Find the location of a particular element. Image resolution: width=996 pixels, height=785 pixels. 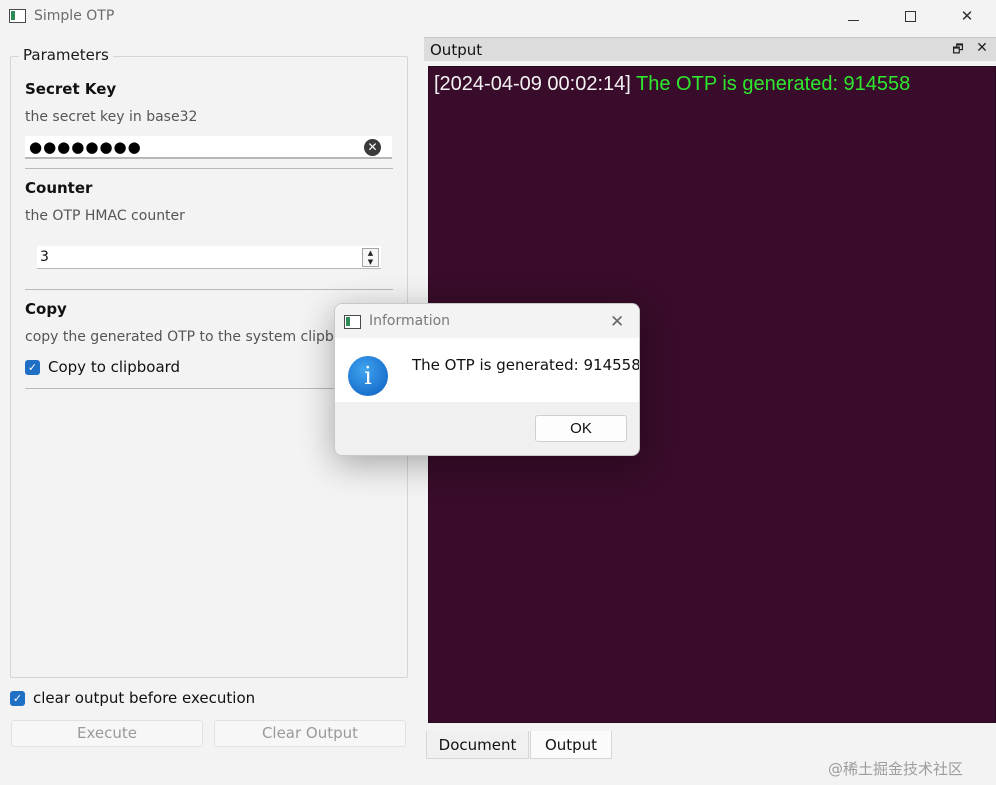

watermark: @稀土掘金技术社区 is located at coordinates (896, 769).